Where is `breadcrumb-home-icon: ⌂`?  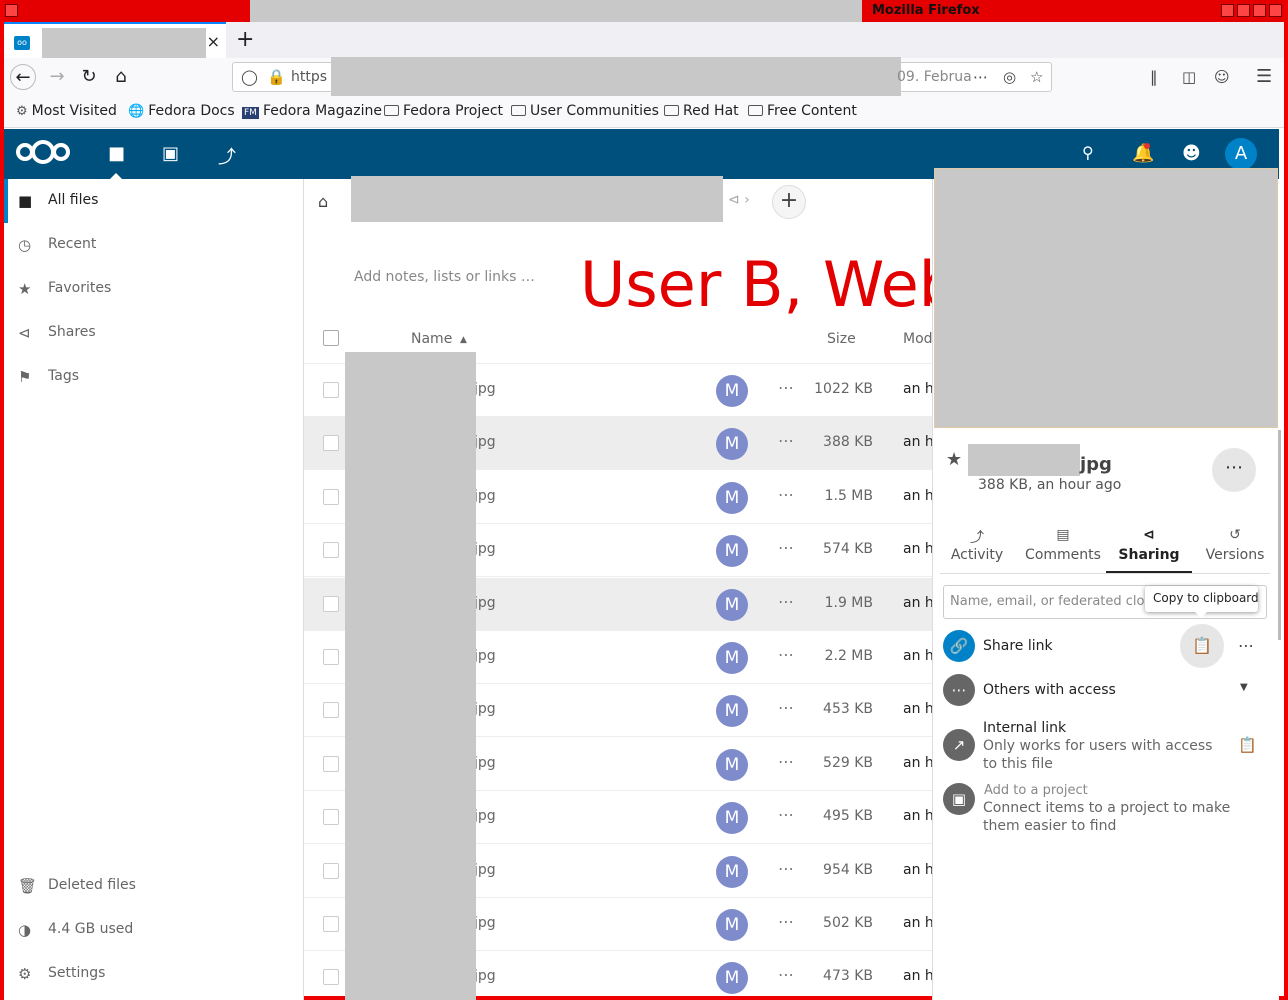
breadcrumb-home-icon: ⌂ is located at coordinates (323, 201).